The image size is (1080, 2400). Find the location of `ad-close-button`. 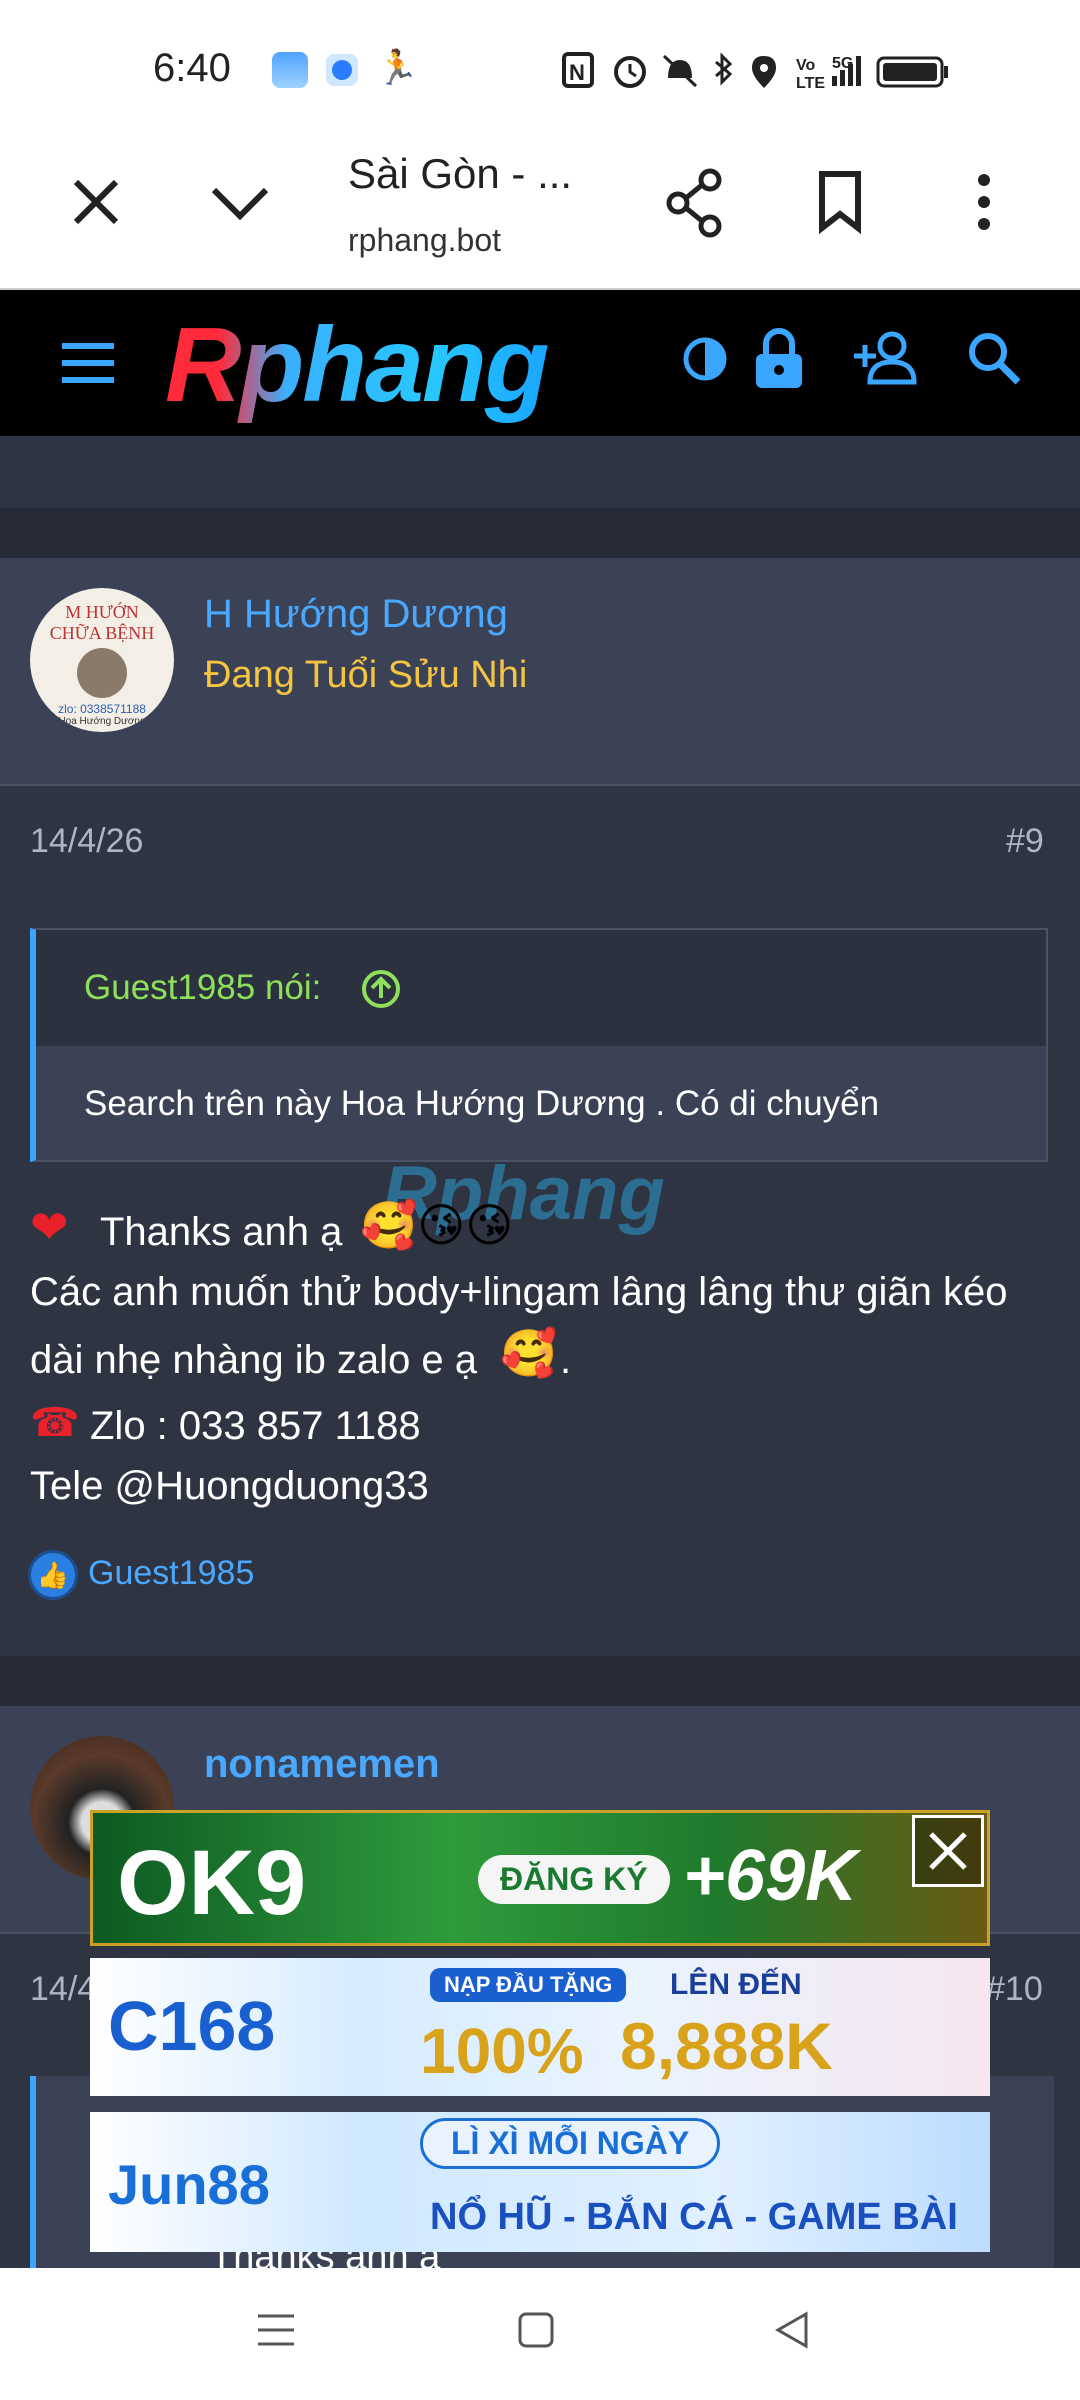

ad-close-button is located at coordinates (948, 1851).